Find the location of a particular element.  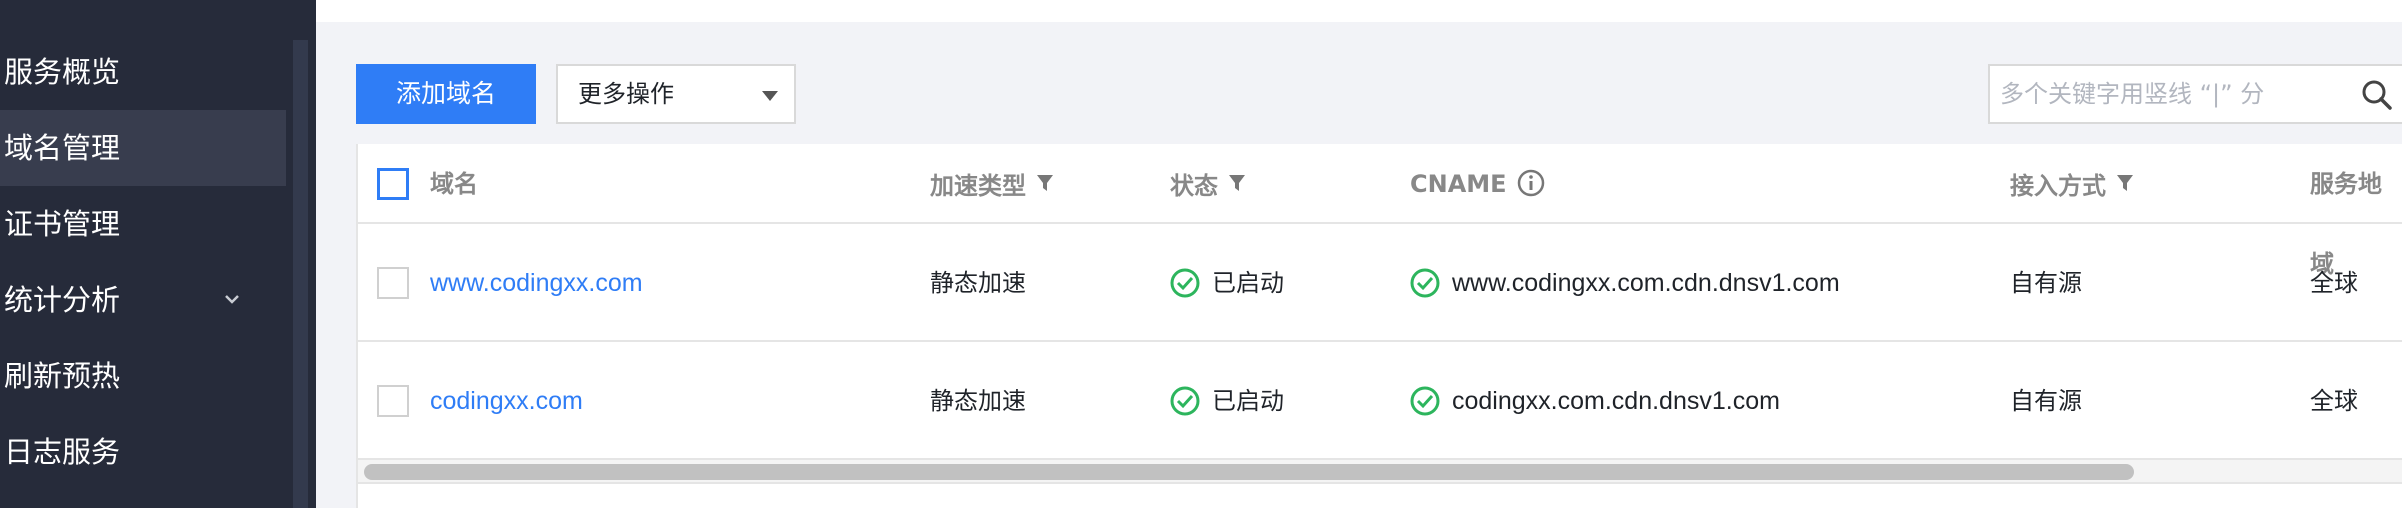

scrollbar-thumb is located at coordinates (1249, 472).